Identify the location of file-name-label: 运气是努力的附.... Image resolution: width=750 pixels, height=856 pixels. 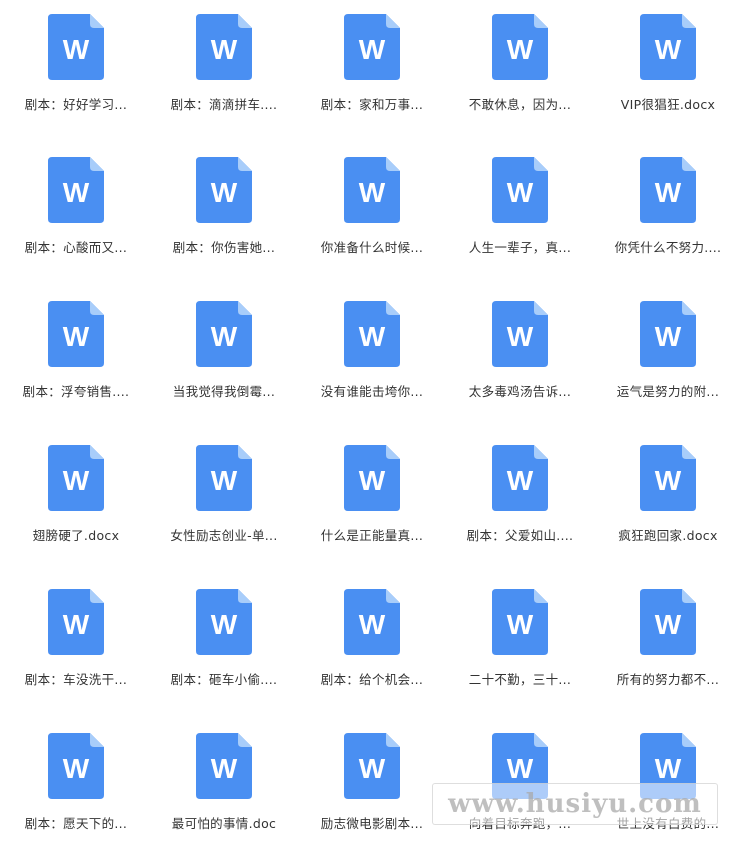
(668, 391).